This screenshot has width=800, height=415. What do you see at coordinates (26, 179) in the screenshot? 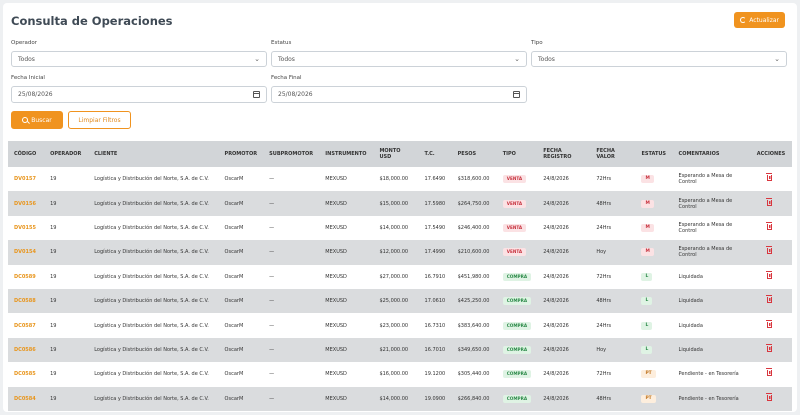
I see `cell-code: DV0157` at bounding box center [26, 179].